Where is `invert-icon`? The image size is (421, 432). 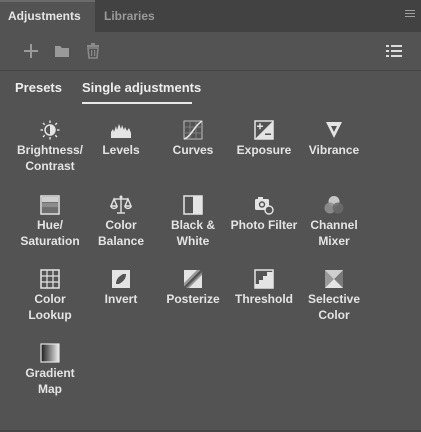
invert-icon is located at coordinates (121, 279).